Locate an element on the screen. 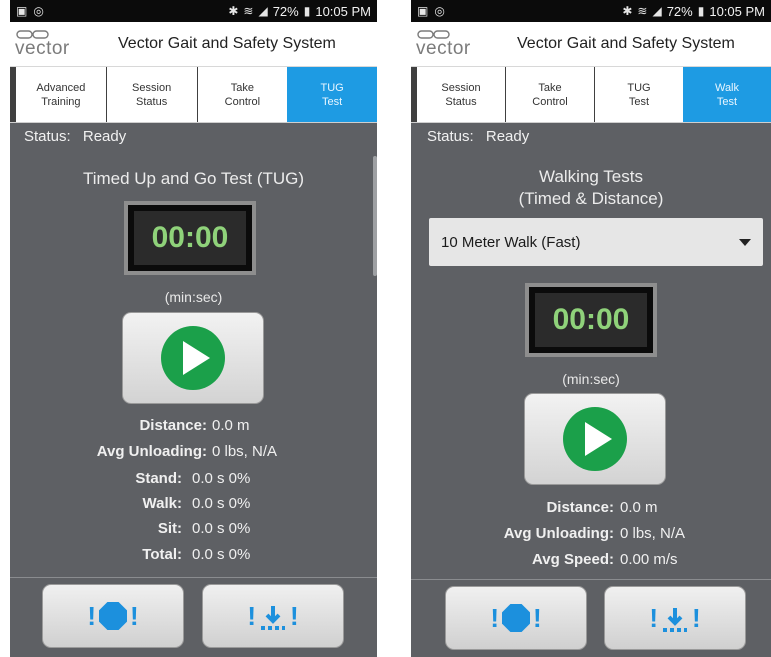  tab-label: Advanced is located at coordinates (61, 87).